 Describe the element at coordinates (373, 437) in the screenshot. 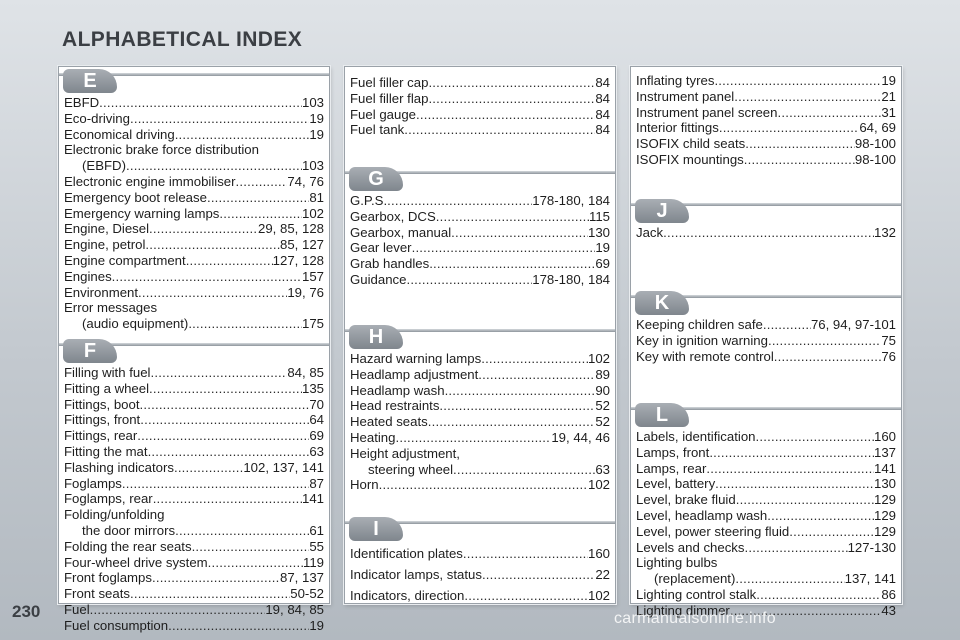

I see `index-entry-text: Heating` at that location.